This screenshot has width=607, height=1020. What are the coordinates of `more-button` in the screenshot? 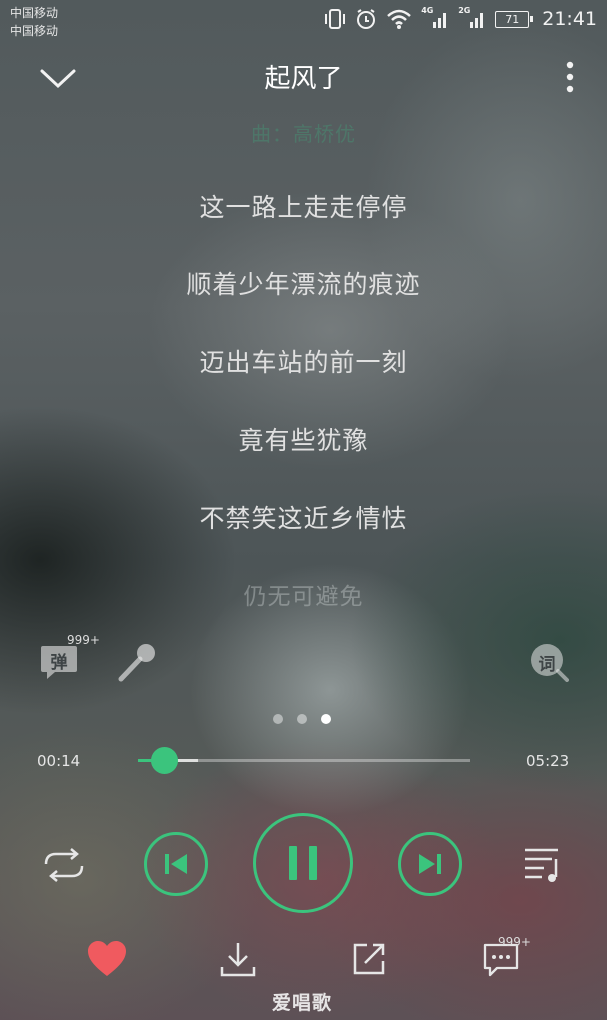 It's located at (570, 78).